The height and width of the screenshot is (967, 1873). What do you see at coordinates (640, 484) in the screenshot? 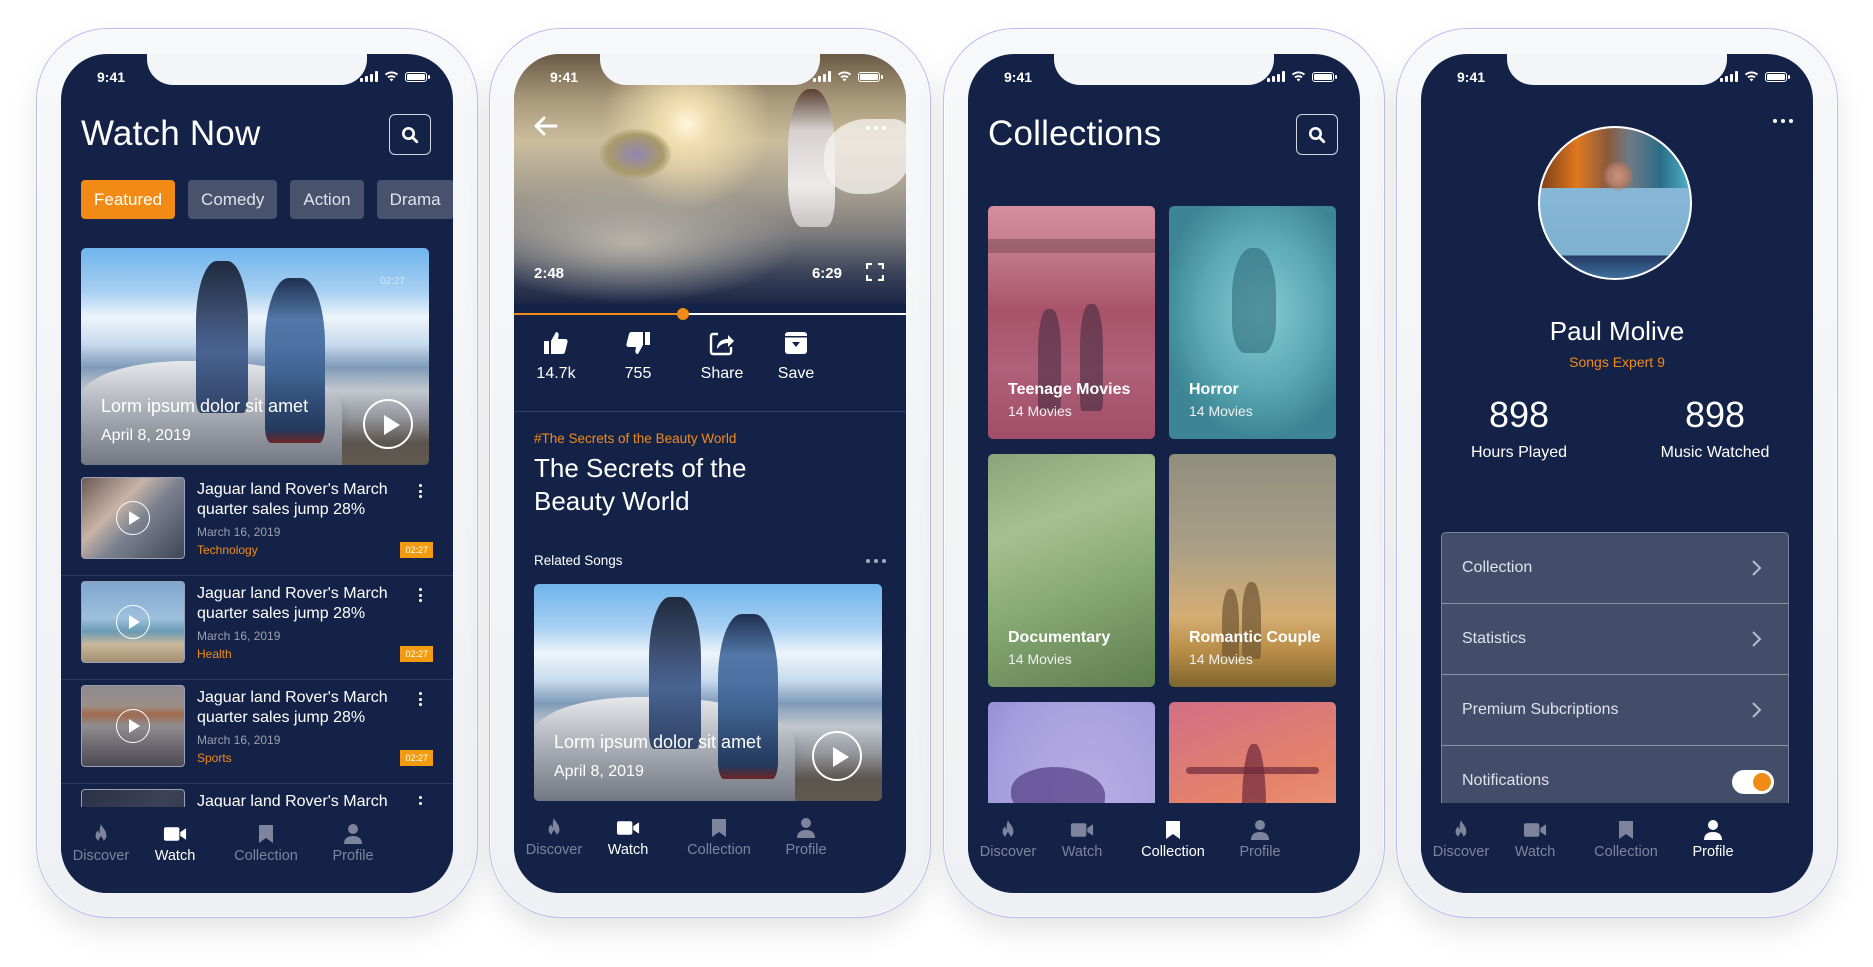
I see `video-title: The Secrets of the Beauty World` at bounding box center [640, 484].